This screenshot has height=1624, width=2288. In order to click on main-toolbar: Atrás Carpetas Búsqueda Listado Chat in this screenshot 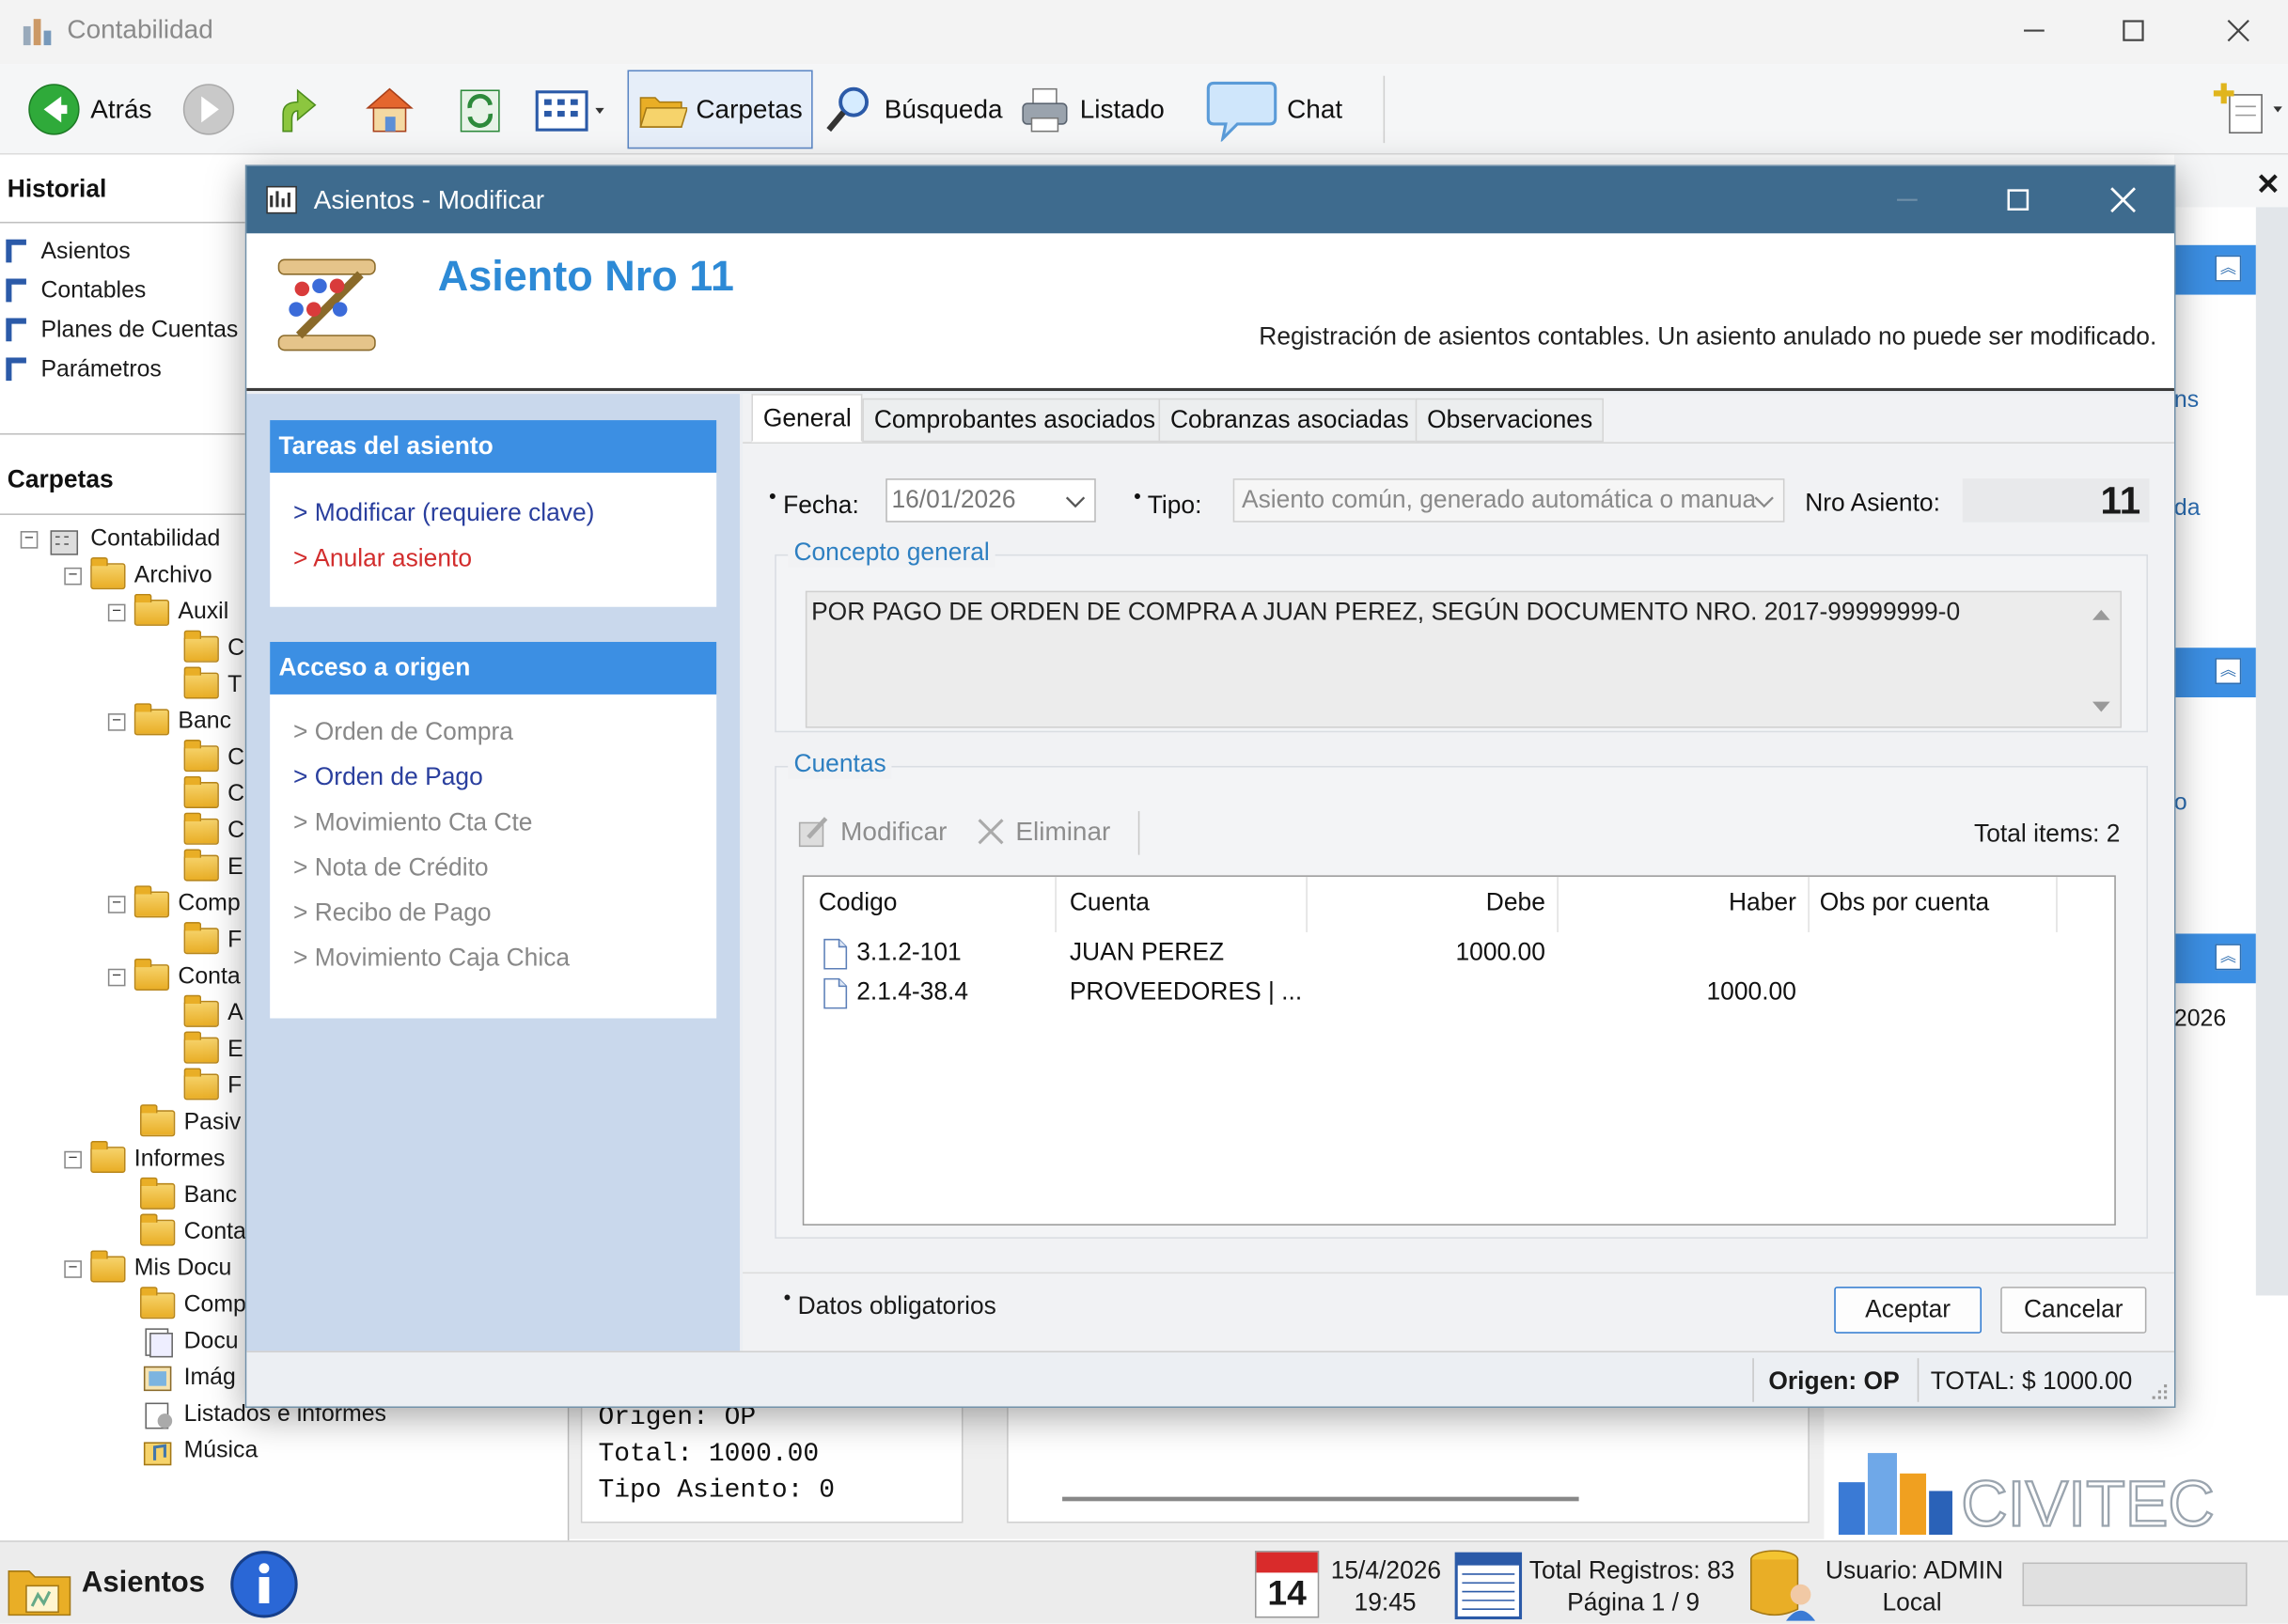, I will do `click(1144, 109)`.